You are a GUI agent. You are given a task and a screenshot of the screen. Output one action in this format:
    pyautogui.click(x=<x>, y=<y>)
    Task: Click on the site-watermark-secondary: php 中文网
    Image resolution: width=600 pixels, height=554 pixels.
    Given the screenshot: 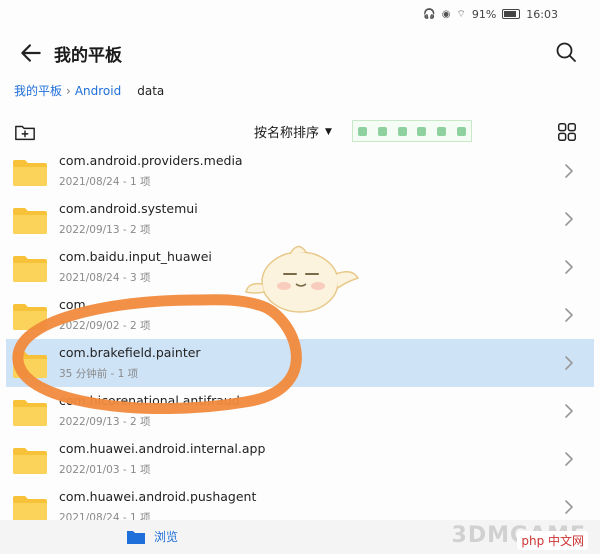 What is the action you would take?
    pyautogui.click(x=552, y=540)
    